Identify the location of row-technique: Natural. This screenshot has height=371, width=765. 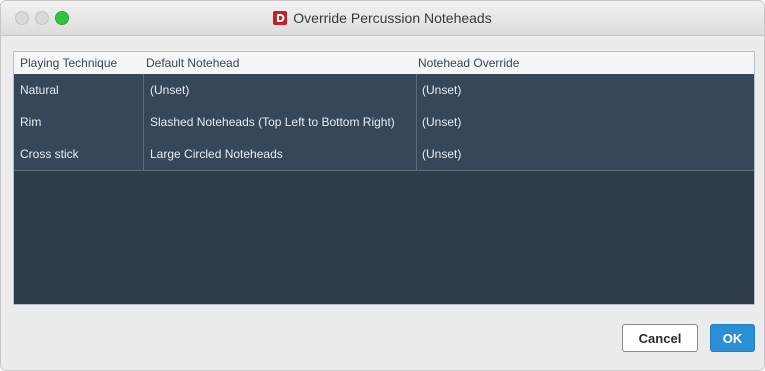
(39, 90).